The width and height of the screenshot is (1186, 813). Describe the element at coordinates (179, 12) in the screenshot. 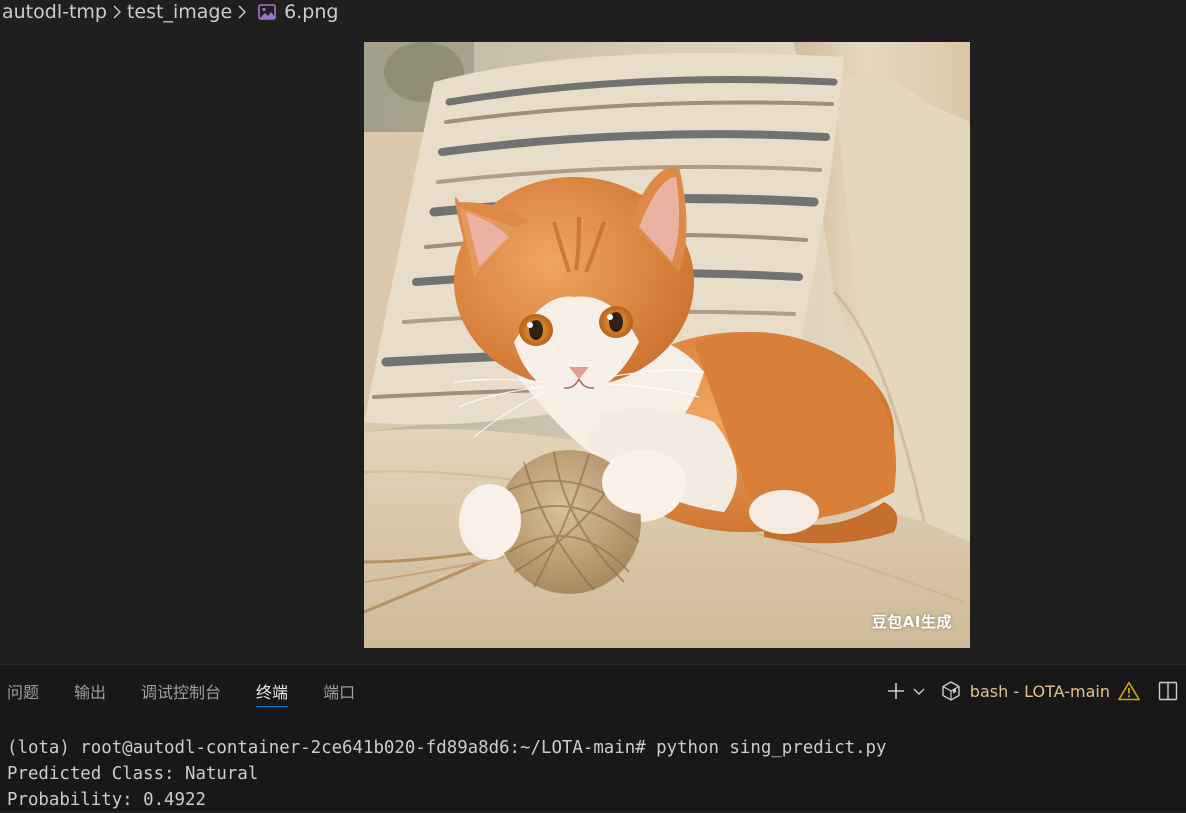

I see `breadcrumb-item-test-image: test_image` at that location.